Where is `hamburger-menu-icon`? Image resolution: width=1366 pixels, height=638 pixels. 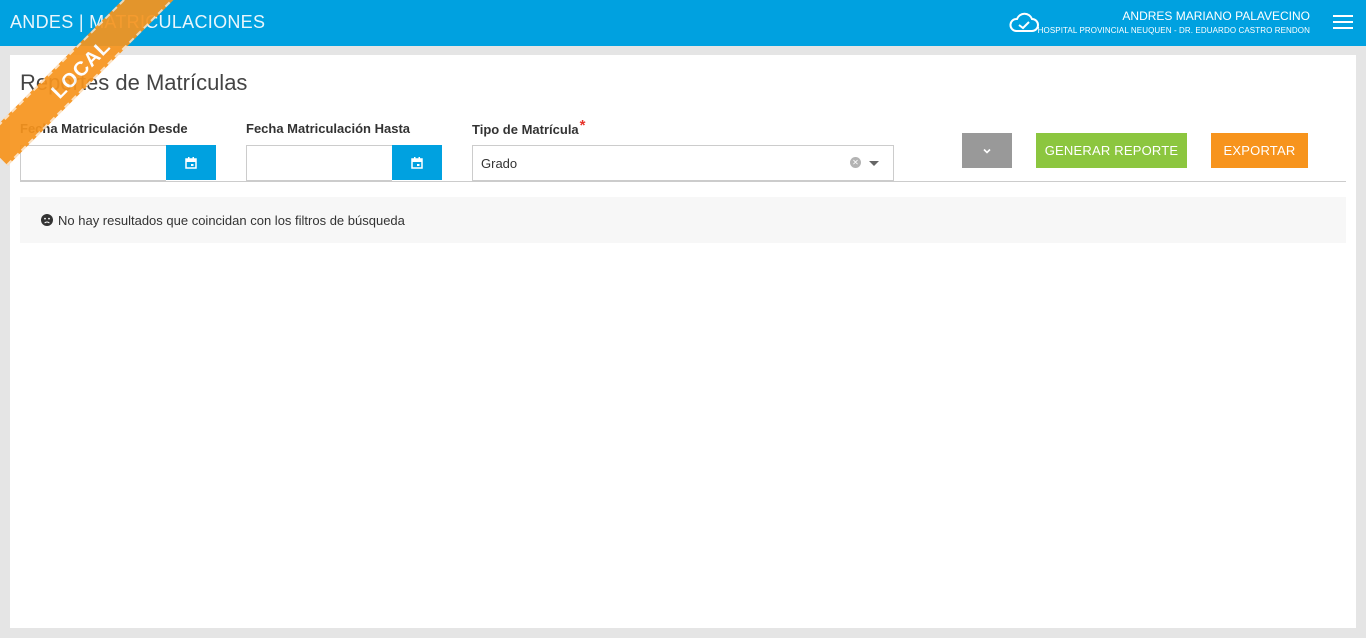 hamburger-menu-icon is located at coordinates (1343, 23).